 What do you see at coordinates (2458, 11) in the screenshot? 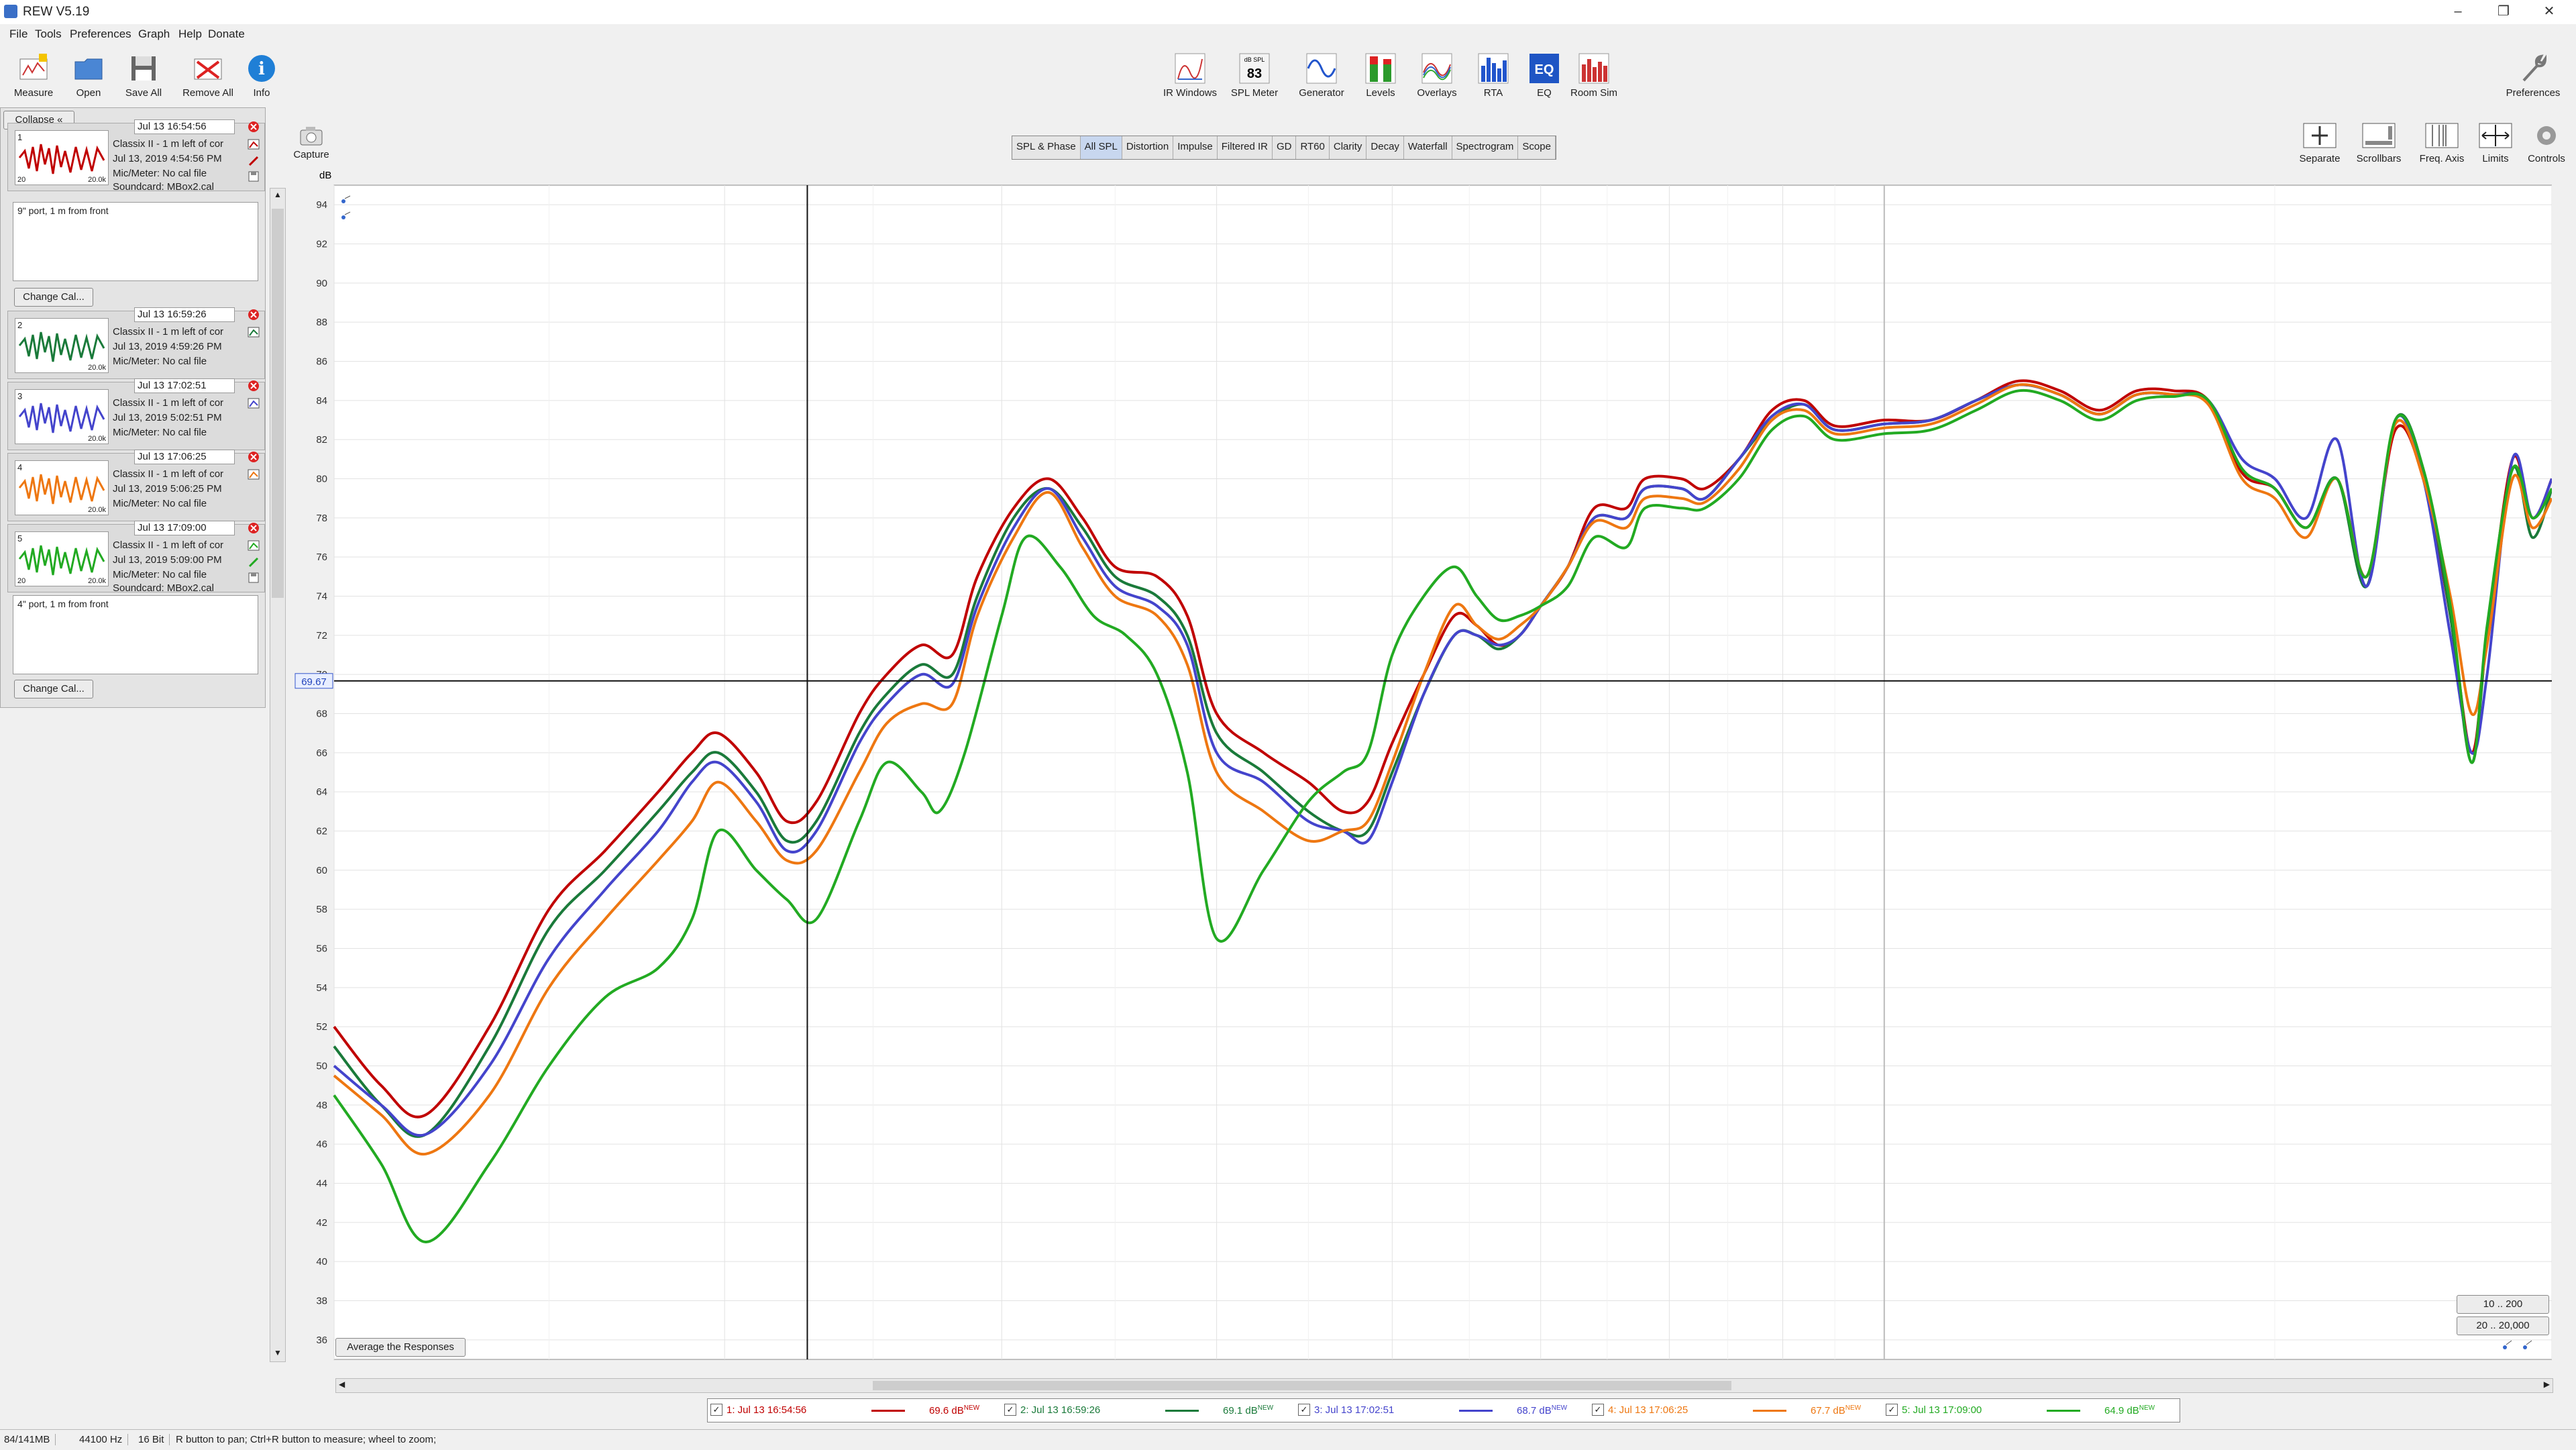
I see `minimize-button: –` at bounding box center [2458, 11].